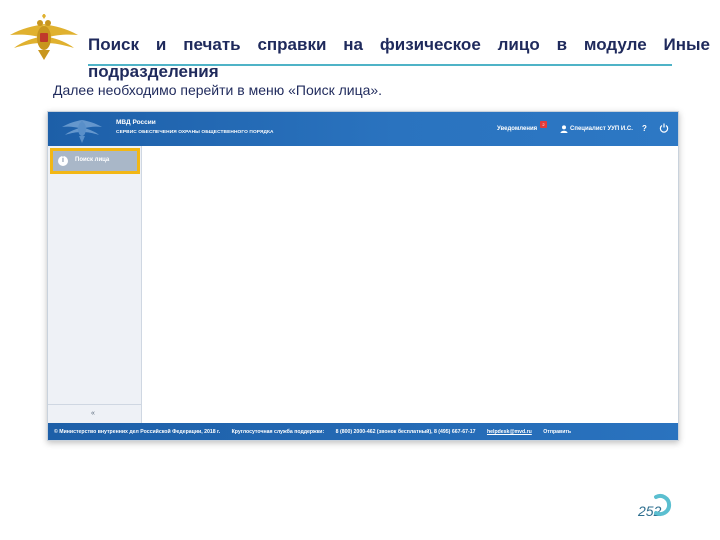 This screenshot has height=540, width=720. Describe the element at coordinates (601, 129) in the screenshot. I see `user-menu: Специалист УУП И.С.` at that location.